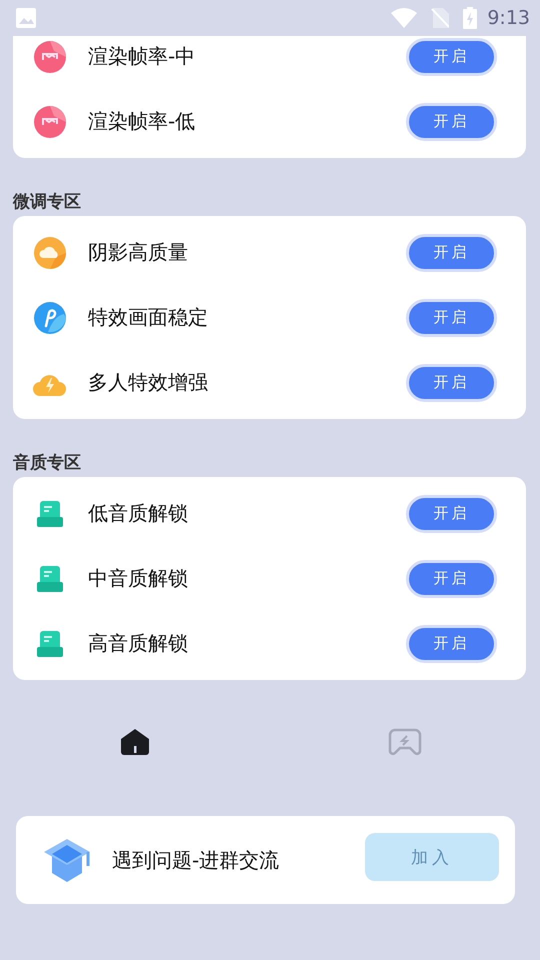 The height and width of the screenshot is (960, 540). Describe the element at coordinates (148, 382) in the screenshot. I see `option-label: 多人特效增强` at that location.